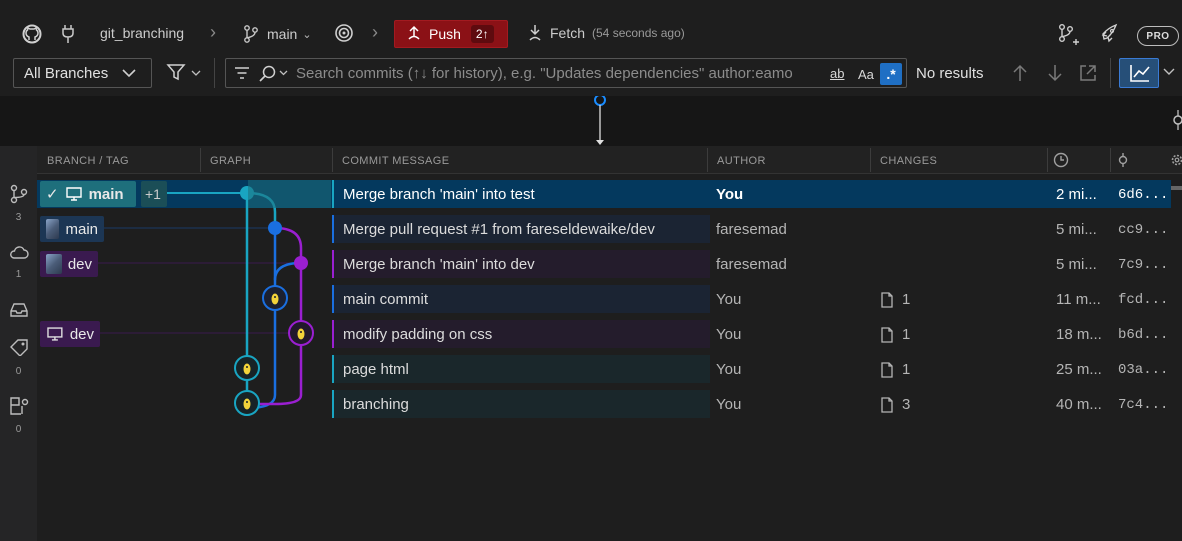 This screenshot has height=541, width=1182. What do you see at coordinates (32, 34) in the screenshot?
I see `github-icon` at bounding box center [32, 34].